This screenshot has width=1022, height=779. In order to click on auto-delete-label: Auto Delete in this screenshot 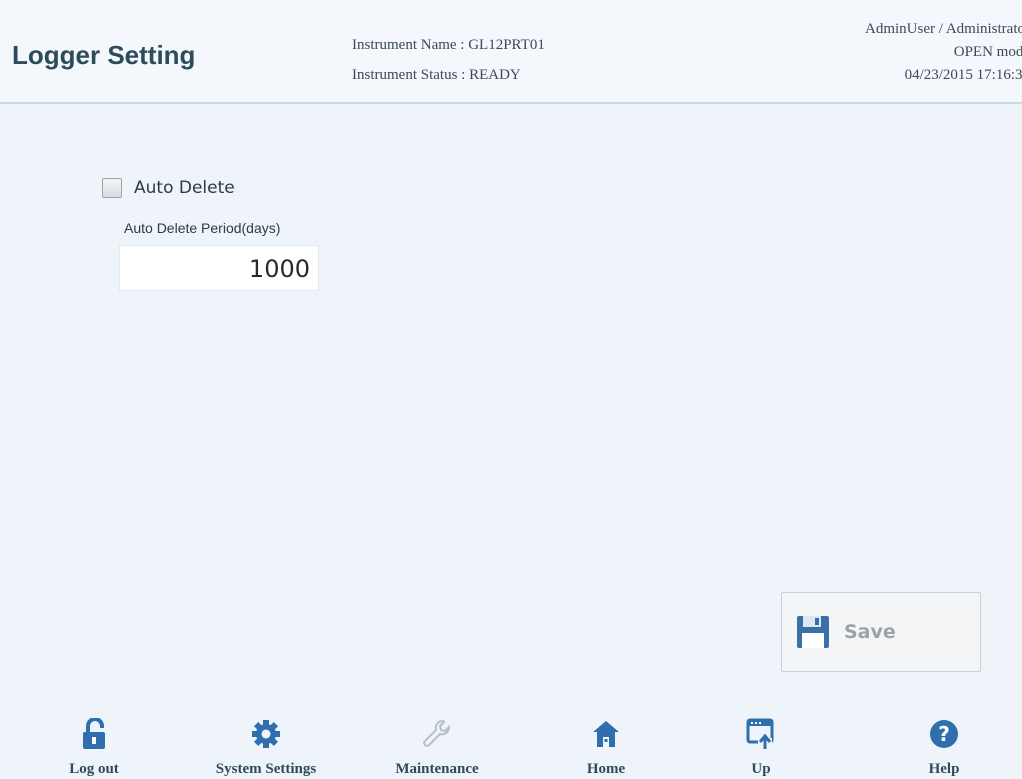, I will do `click(184, 188)`.